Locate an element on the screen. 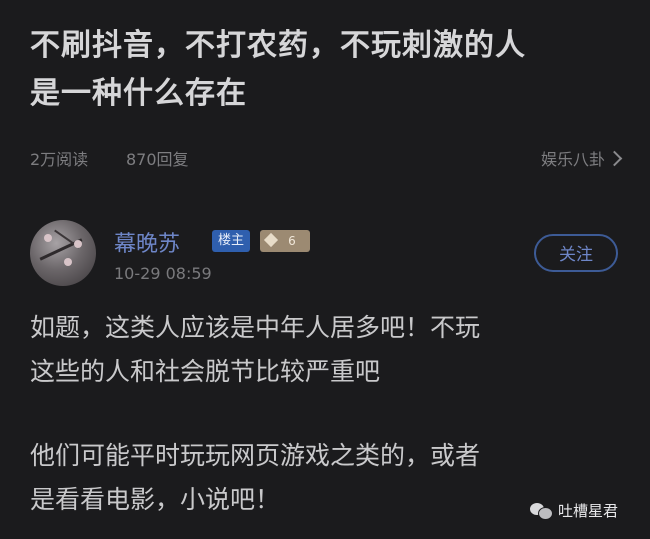 Image resolution: width=650 pixels, height=539 pixels. read-count: 2万阅读 is located at coordinates (59, 159).